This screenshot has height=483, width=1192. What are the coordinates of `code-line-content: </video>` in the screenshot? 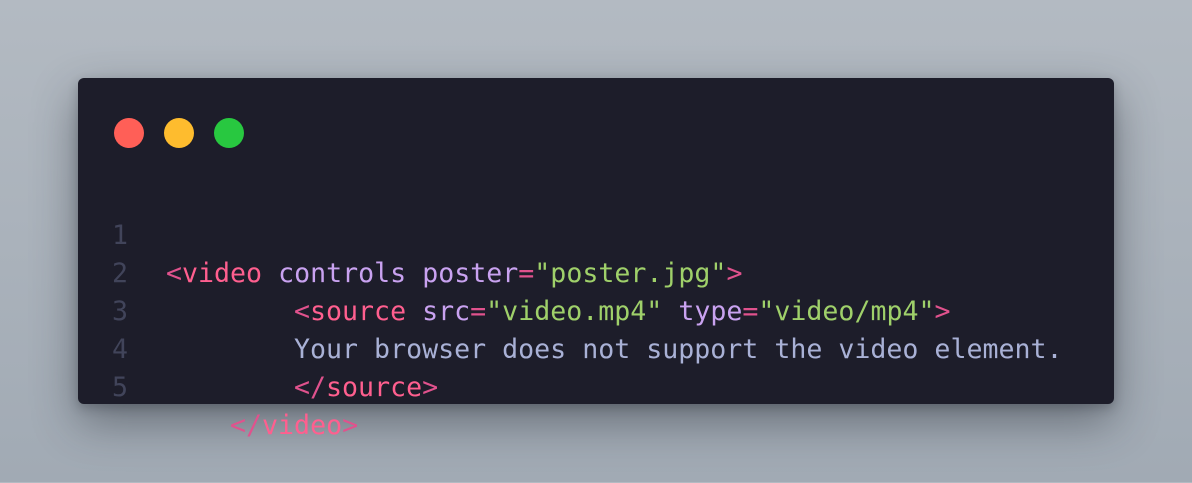 It's located at (294, 426).